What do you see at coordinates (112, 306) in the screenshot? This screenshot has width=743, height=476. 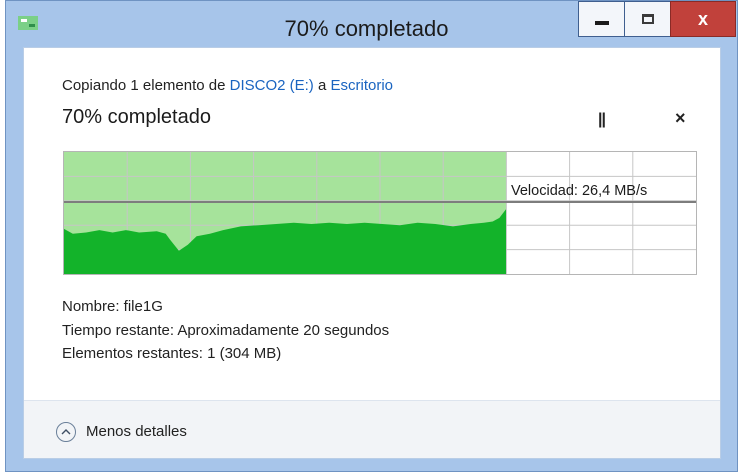 I see `file-name: Nombre: file1G` at bounding box center [112, 306].